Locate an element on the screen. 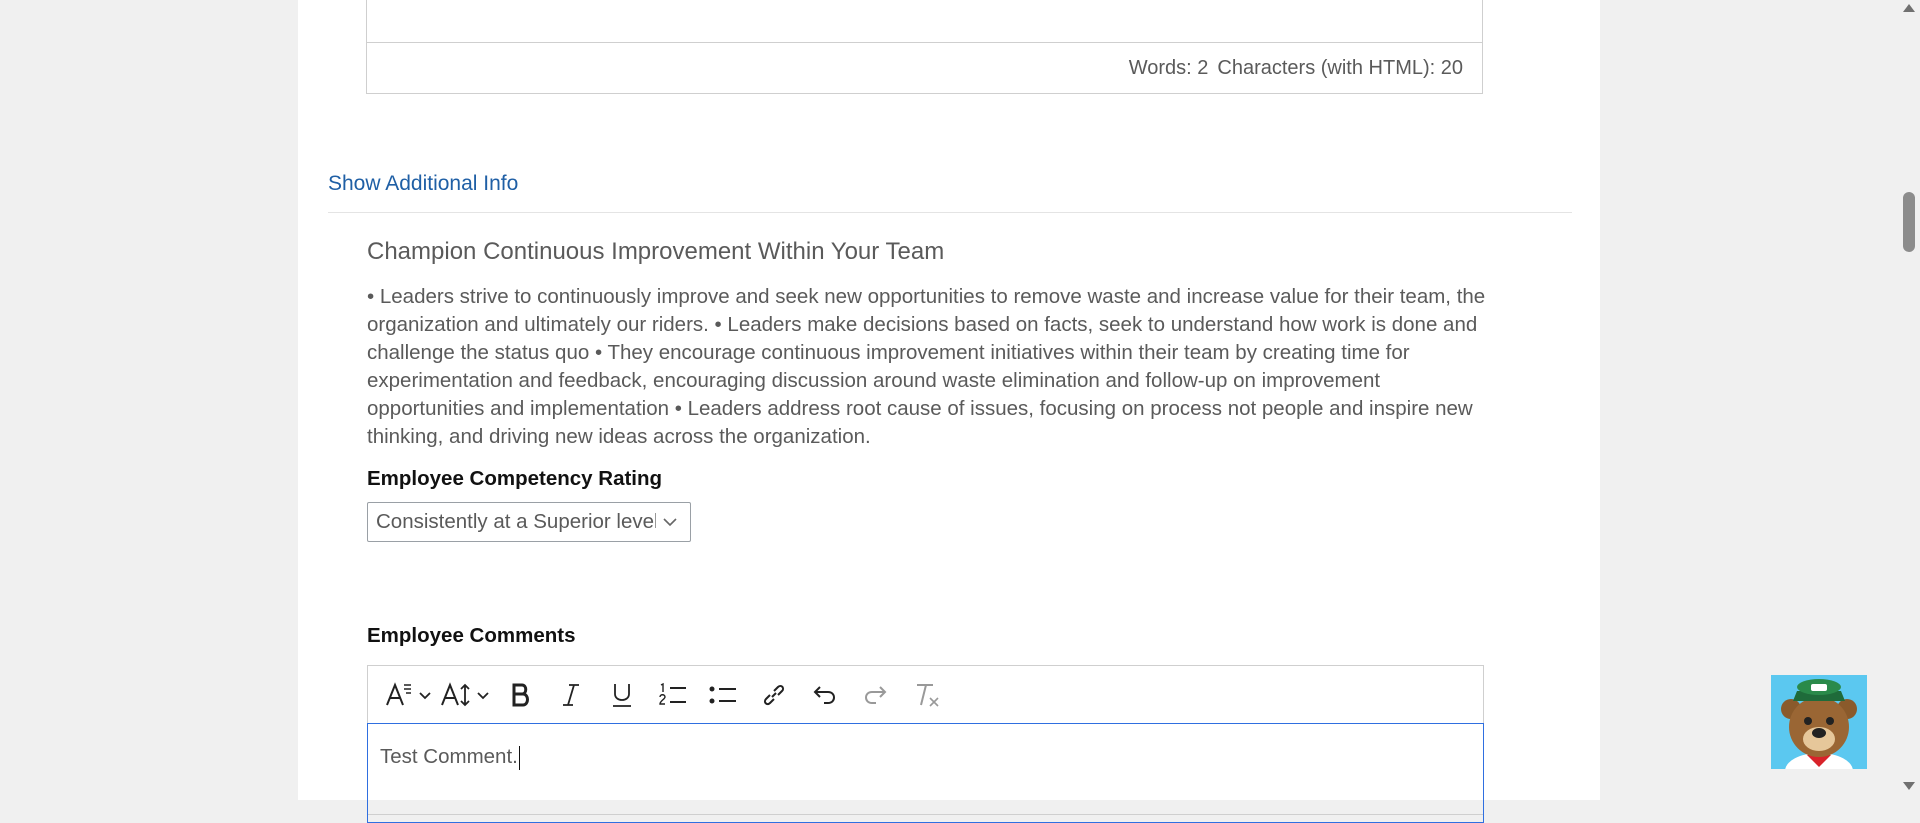 The image size is (1920, 823). comments-editor: Test Comment. is located at coordinates (925, 744).